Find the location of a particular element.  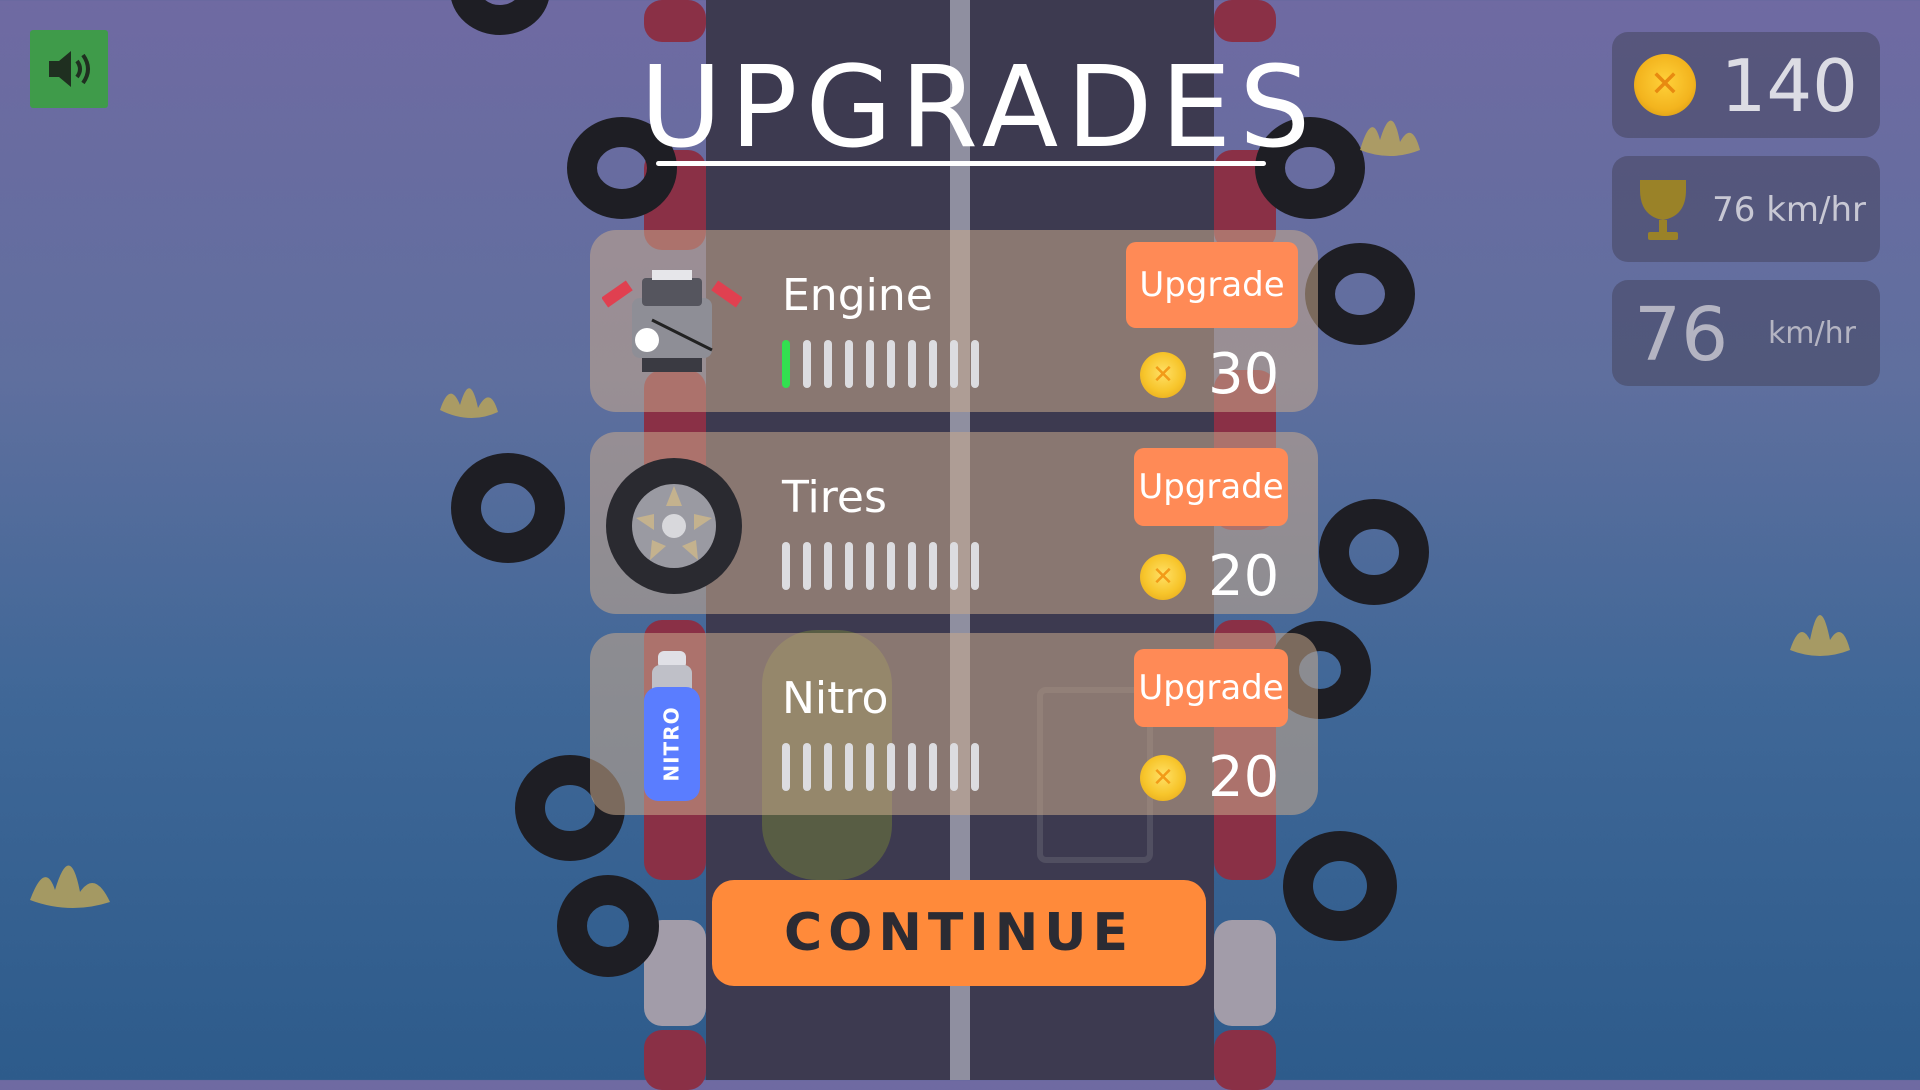

level-bar-filled is located at coordinates (786, 364).